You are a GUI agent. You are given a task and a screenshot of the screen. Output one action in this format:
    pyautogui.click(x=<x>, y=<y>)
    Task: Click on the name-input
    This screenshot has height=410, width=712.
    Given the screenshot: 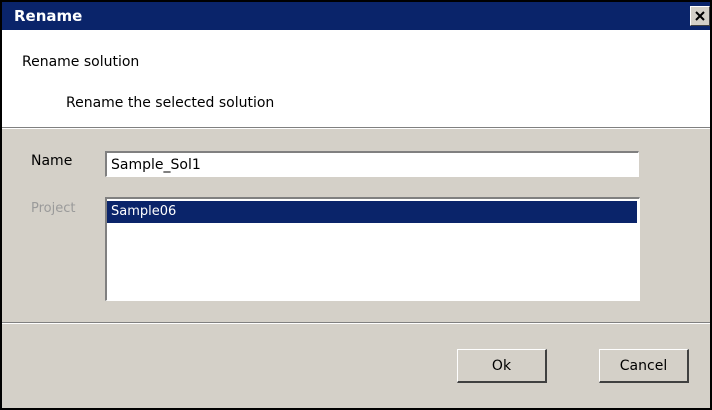 What is the action you would take?
    pyautogui.click(x=372, y=164)
    